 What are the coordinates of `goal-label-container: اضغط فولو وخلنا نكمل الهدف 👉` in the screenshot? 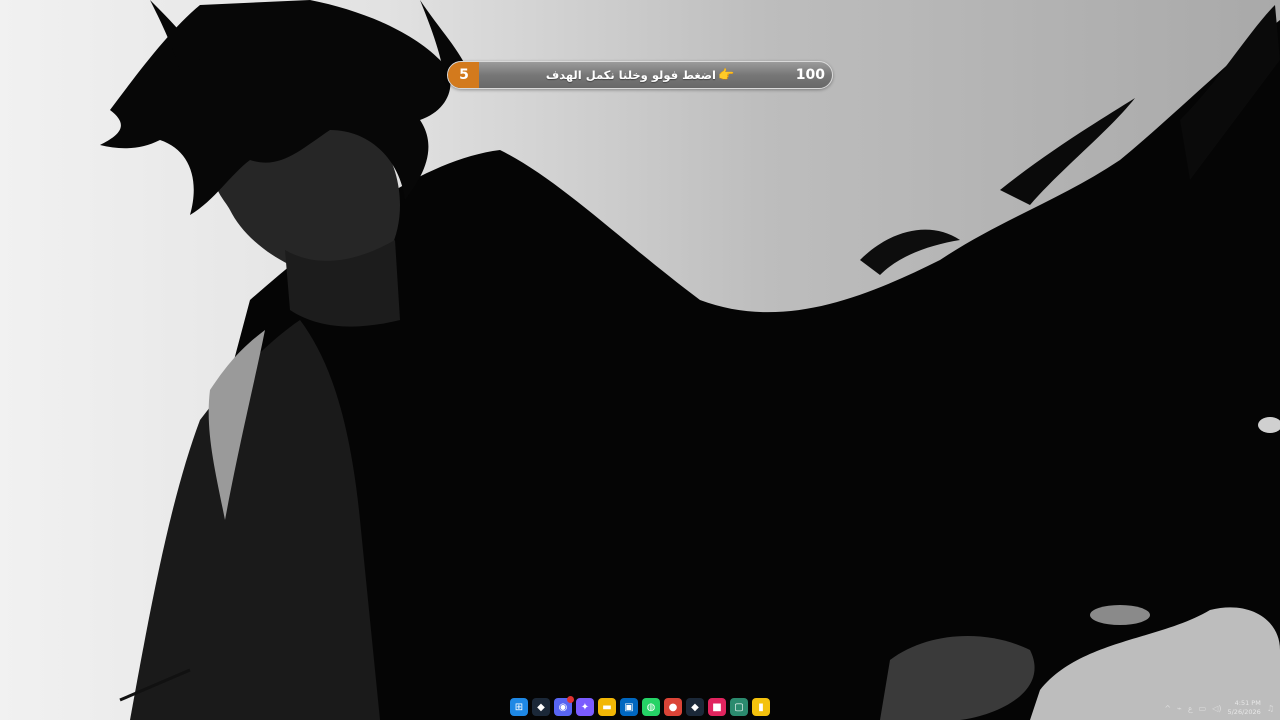 It's located at (640, 75).